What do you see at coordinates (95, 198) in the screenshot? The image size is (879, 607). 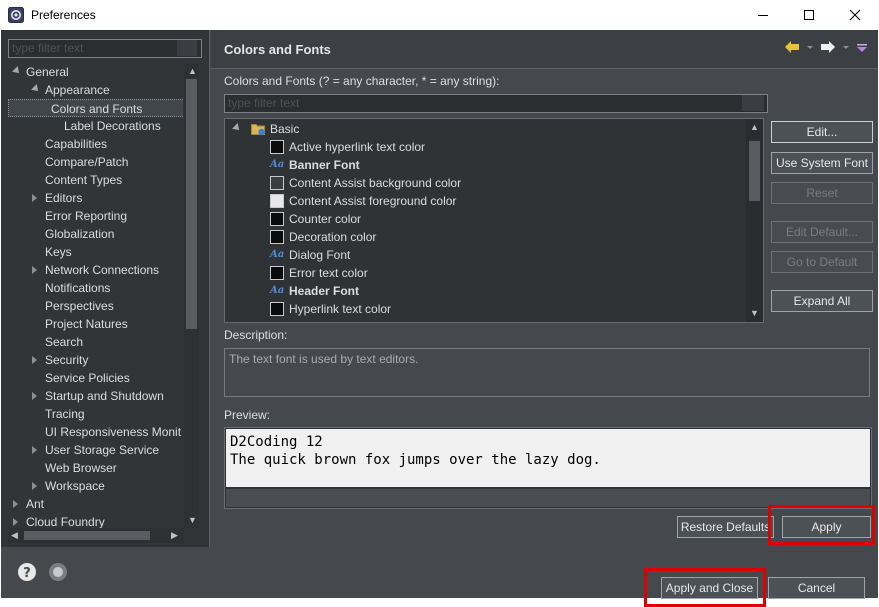 I see `nav-item: Editors` at bounding box center [95, 198].